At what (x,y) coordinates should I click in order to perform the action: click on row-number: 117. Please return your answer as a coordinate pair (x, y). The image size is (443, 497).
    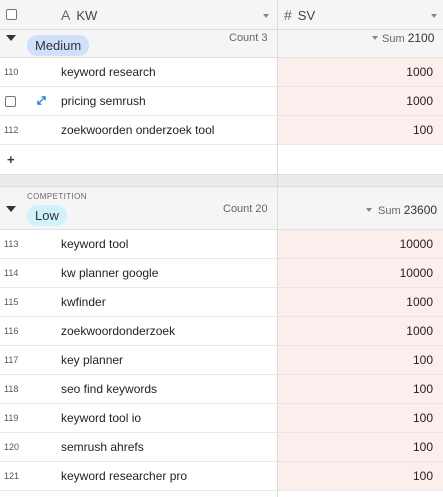
    Looking at the image, I should click on (11, 360).